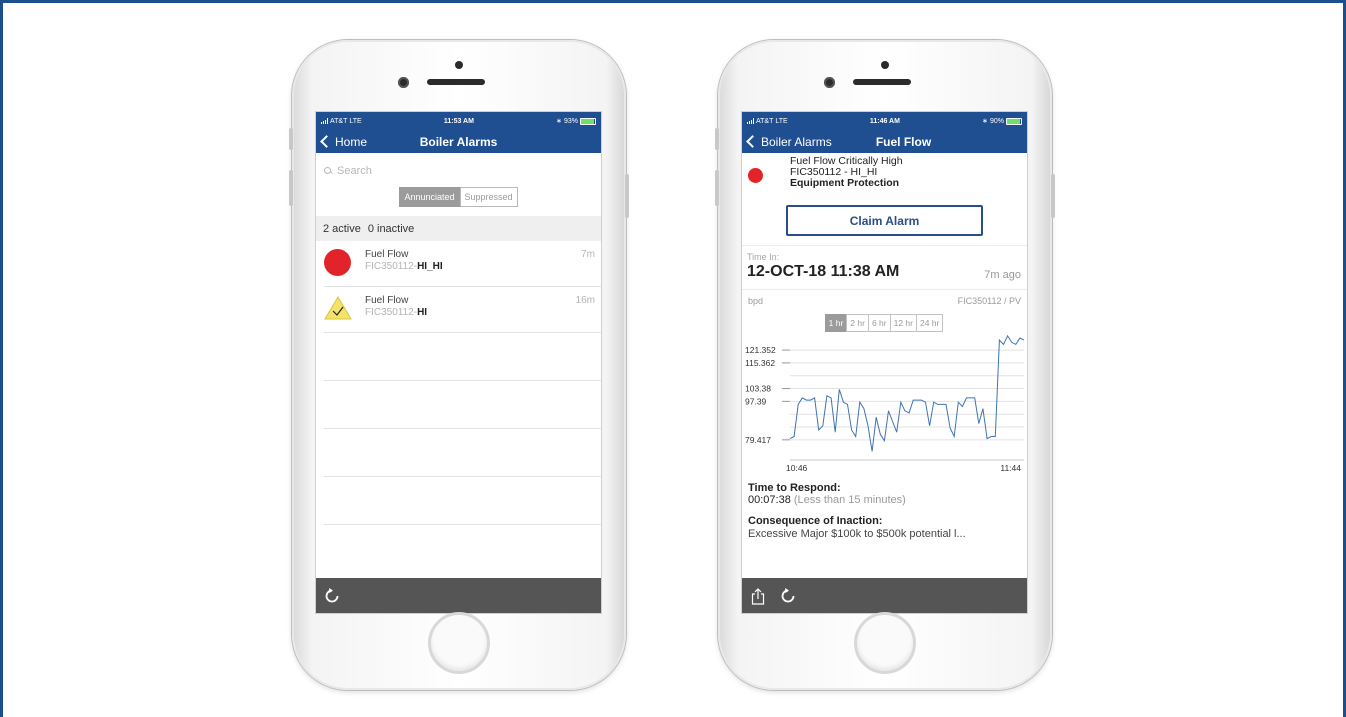 The width and height of the screenshot is (1346, 717). I want to click on active-label: active, so click(346, 228).